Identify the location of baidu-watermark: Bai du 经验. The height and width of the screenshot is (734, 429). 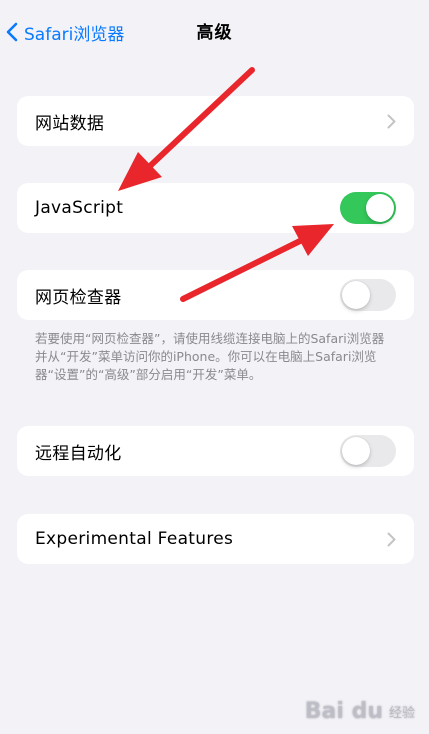
(360, 711).